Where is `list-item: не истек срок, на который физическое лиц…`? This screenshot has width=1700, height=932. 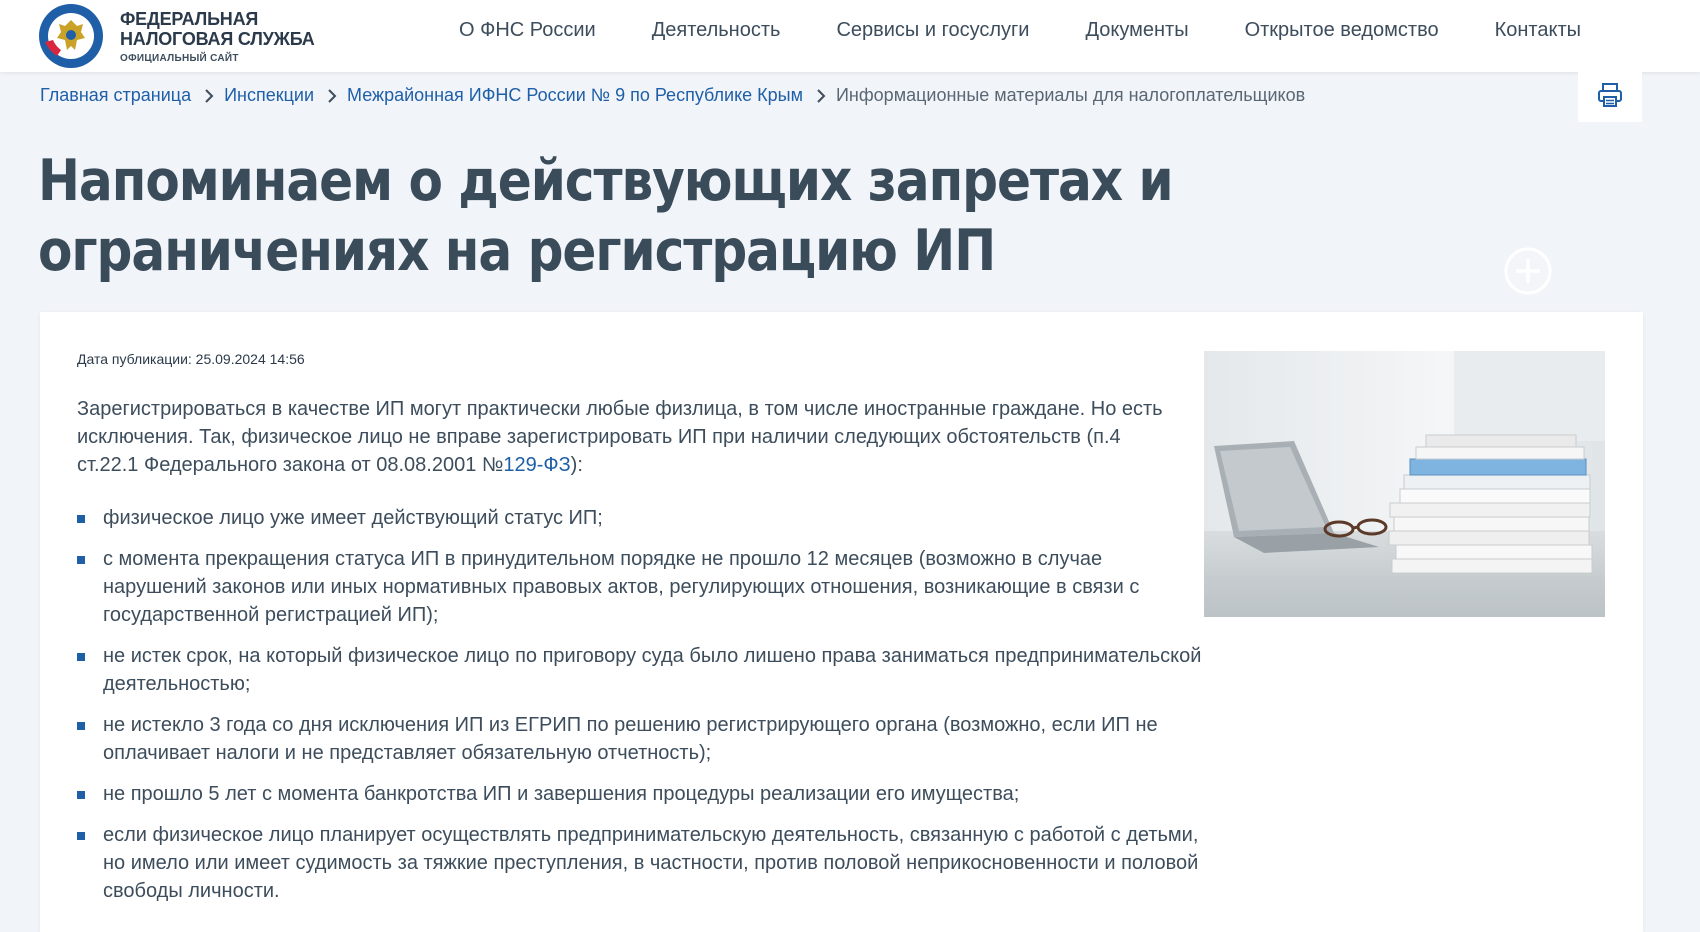
list-item: не истек срок, на который физическое лиц… is located at coordinates (642, 670).